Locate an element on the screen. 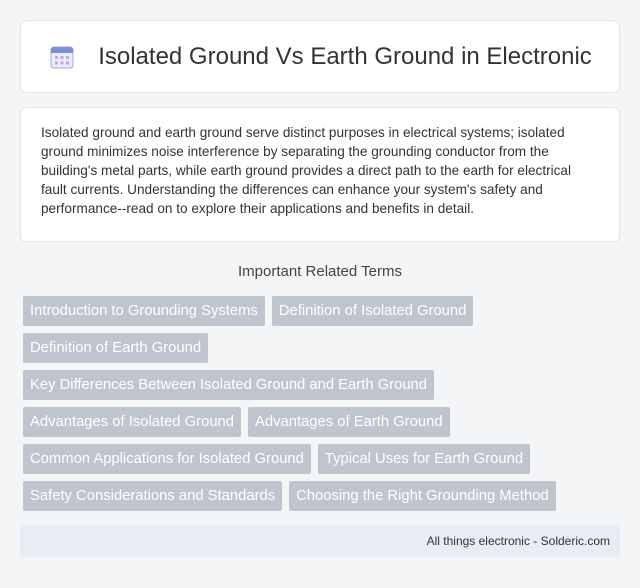 This screenshot has height=588, width=640. term-chip-common-applications-isolated-ground: Common Applications for Isolated Ground is located at coordinates (167, 459).